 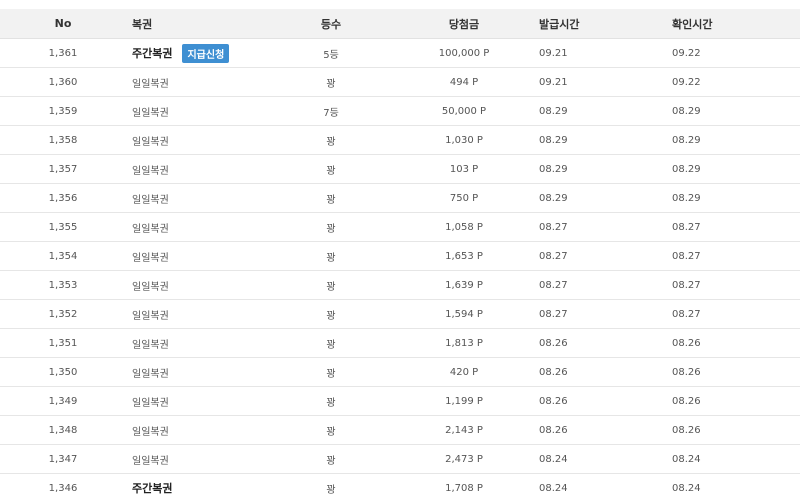 What do you see at coordinates (63, 23) in the screenshot?
I see `header-no: No` at bounding box center [63, 23].